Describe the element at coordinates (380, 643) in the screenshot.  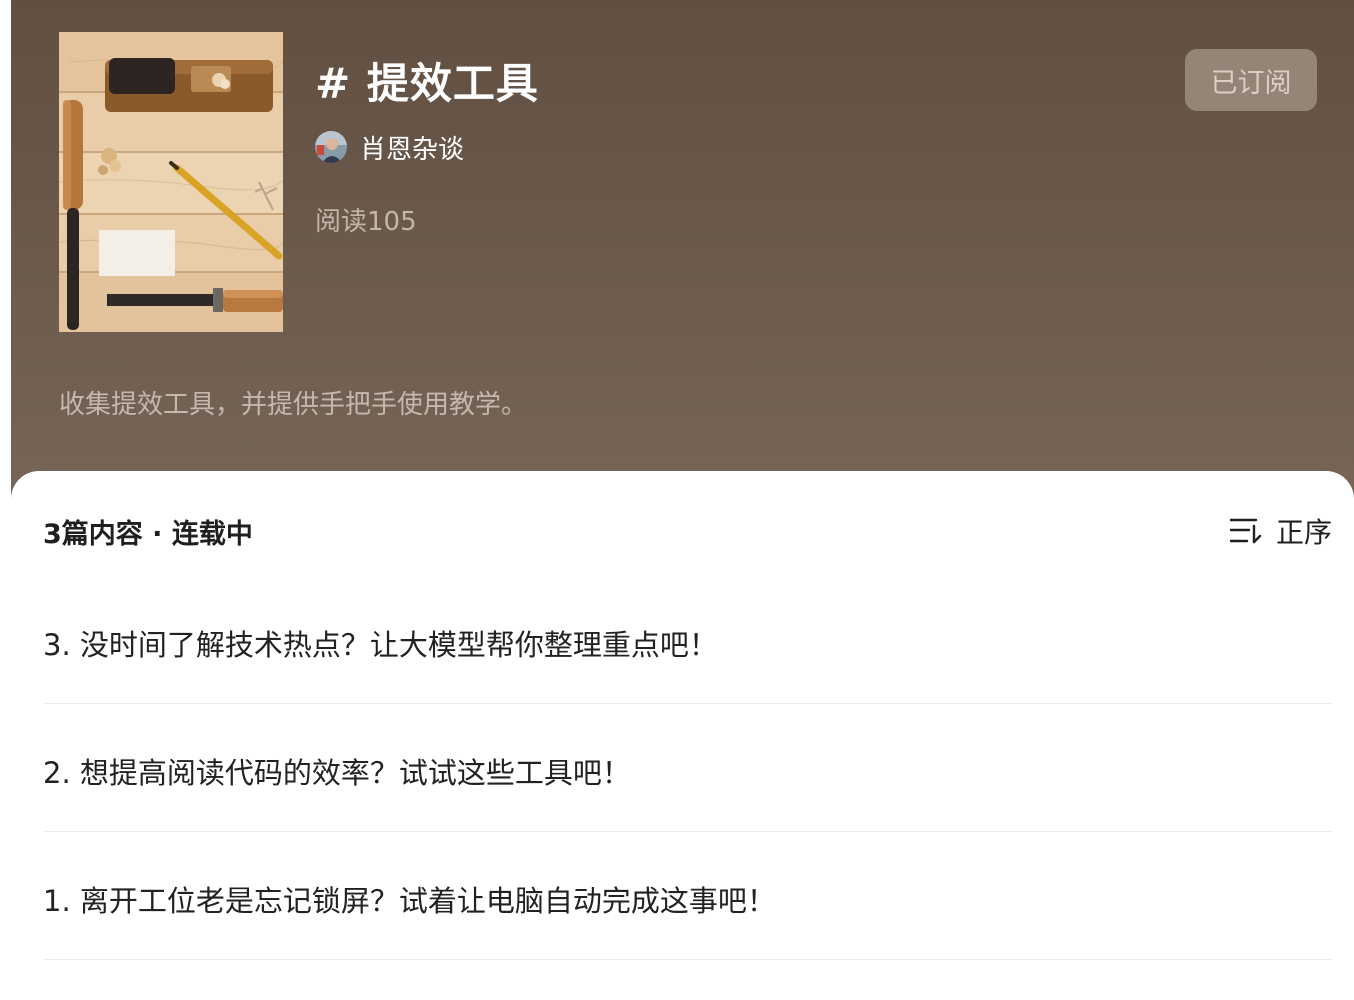
I see `article-title: 3. 没时间了解技术热点？让大模型帮你整理重点吧！` at that location.